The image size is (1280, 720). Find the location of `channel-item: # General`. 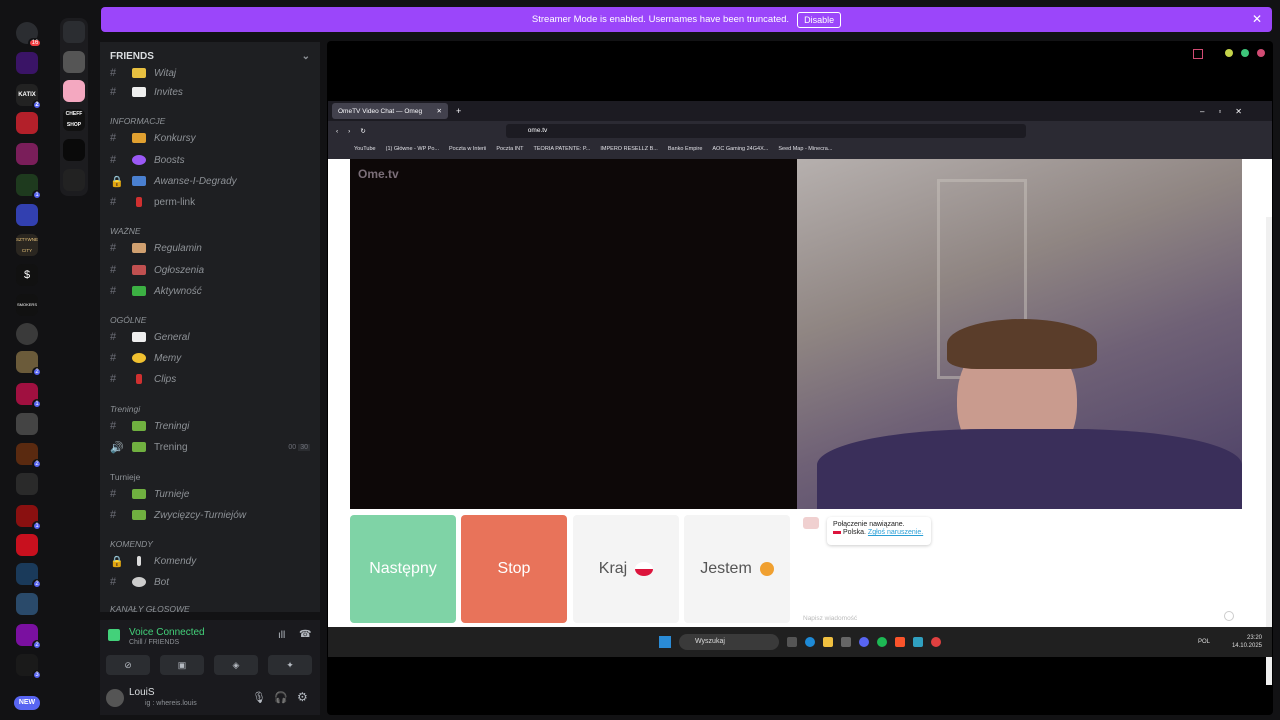

channel-item: # General is located at coordinates (150, 337).